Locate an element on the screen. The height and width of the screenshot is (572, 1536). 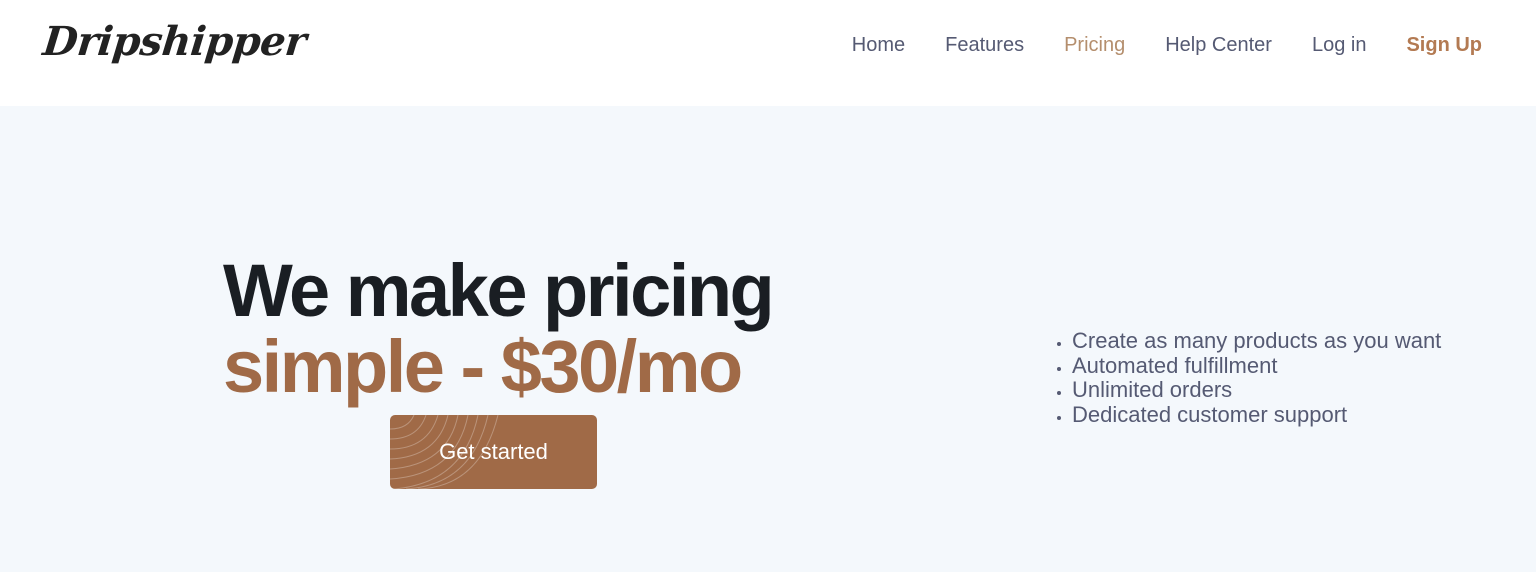
nav-link-sign-up: Sign Up is located at coordinates (1444, 45).